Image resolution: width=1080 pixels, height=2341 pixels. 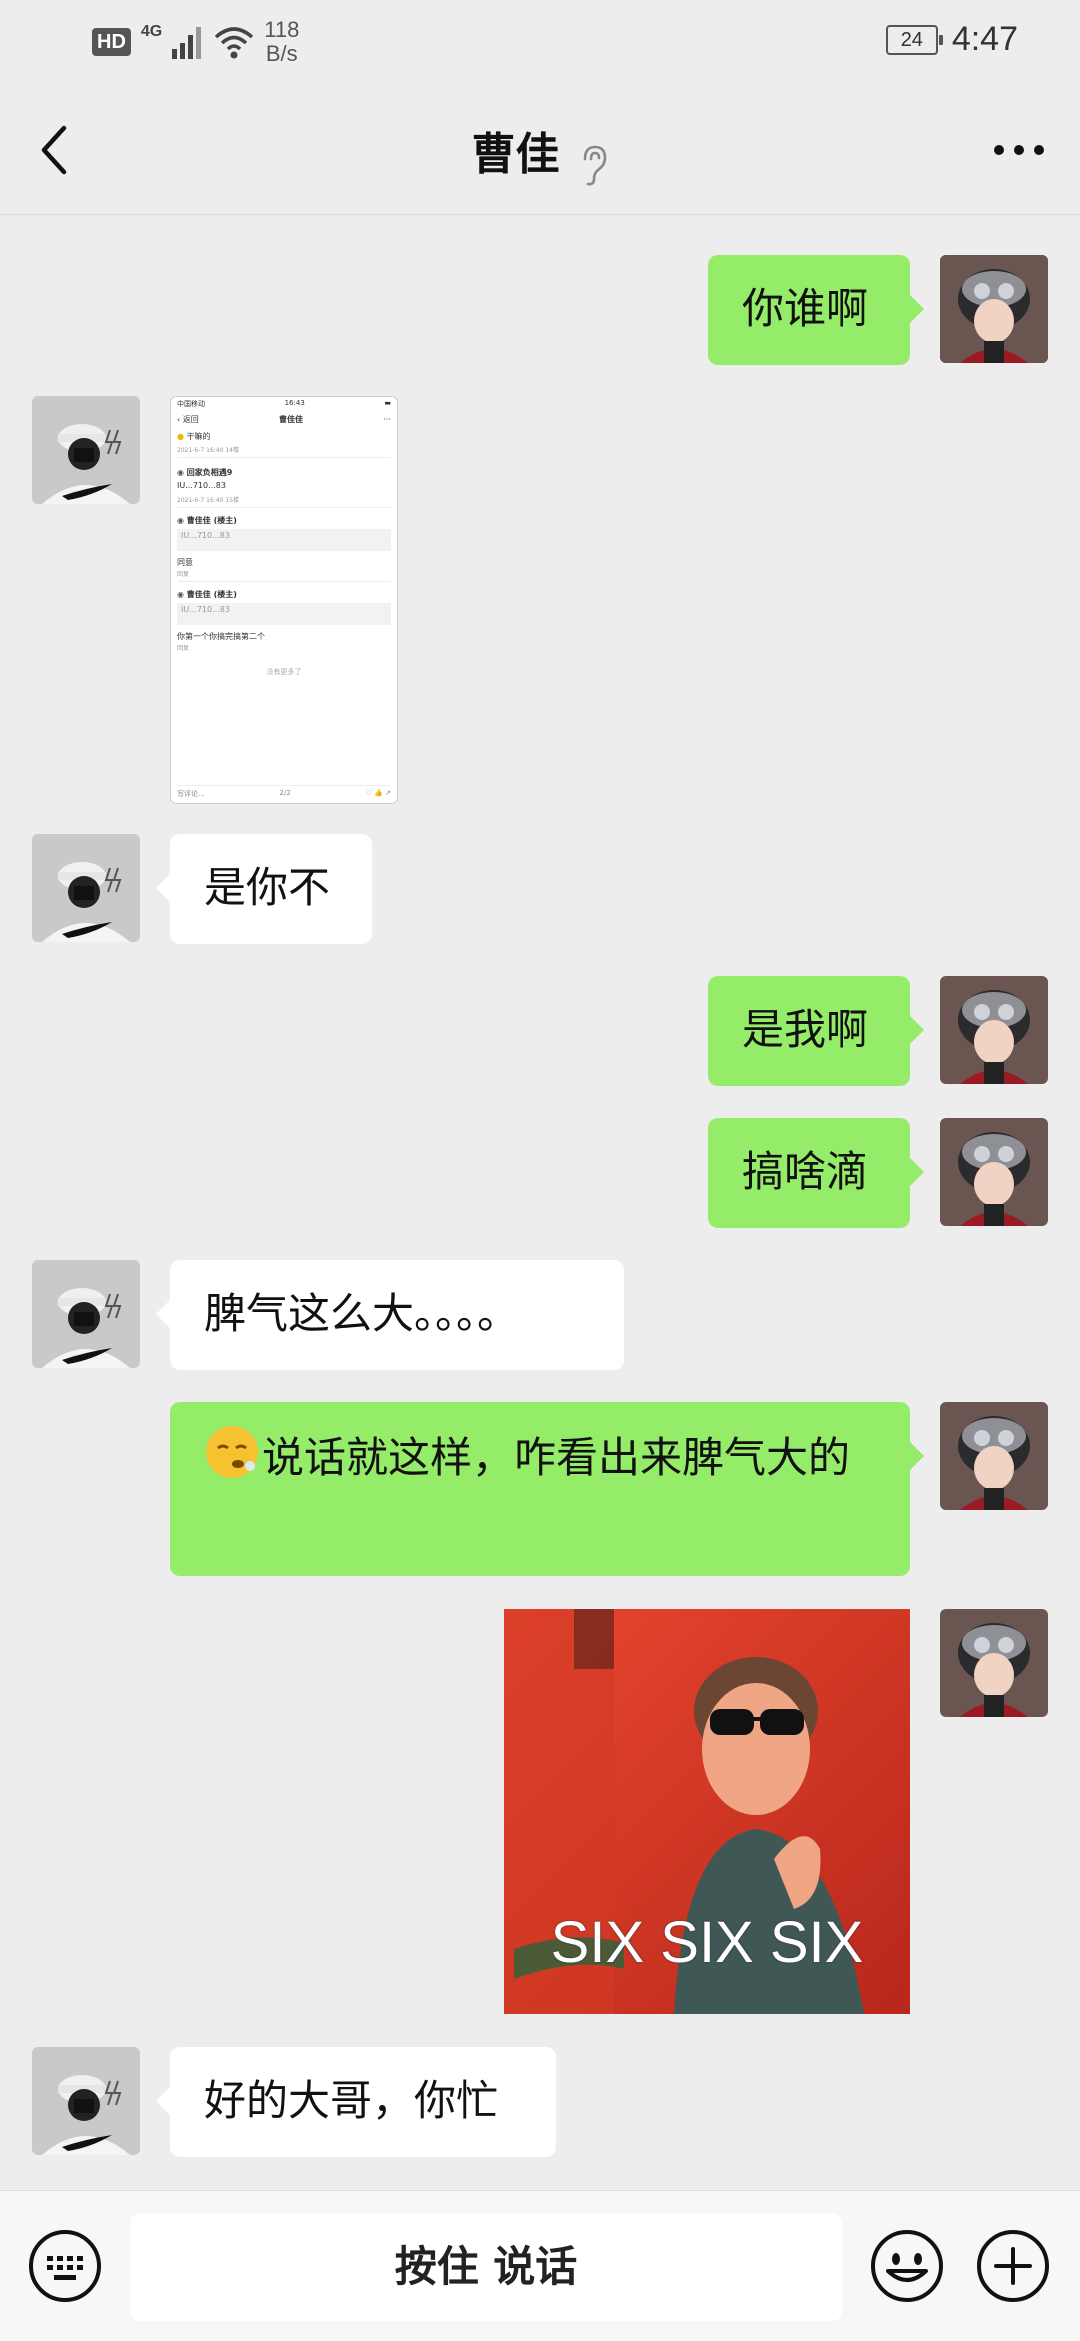 I want to click on shot-actions-icons: ♡ 👍 ↗, so click(x=378, y=793).